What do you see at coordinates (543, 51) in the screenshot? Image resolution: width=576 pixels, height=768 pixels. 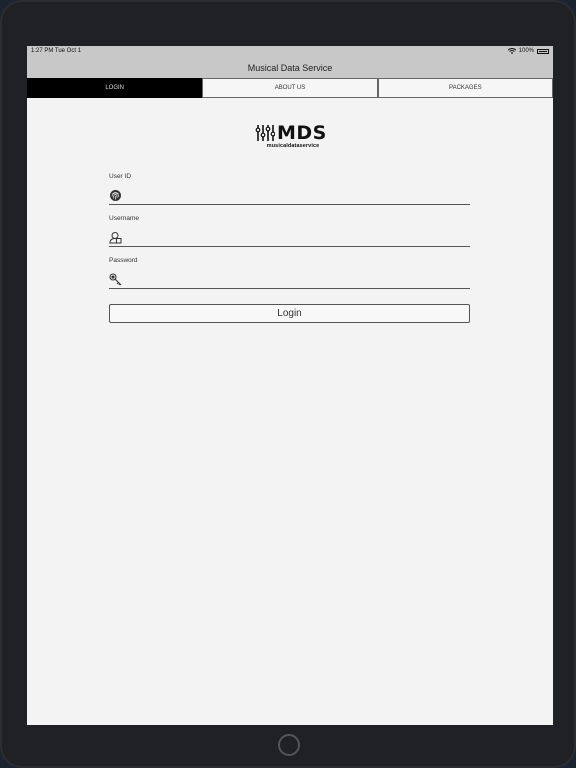 I see `battery-icon` at bounding box center [543, 51].